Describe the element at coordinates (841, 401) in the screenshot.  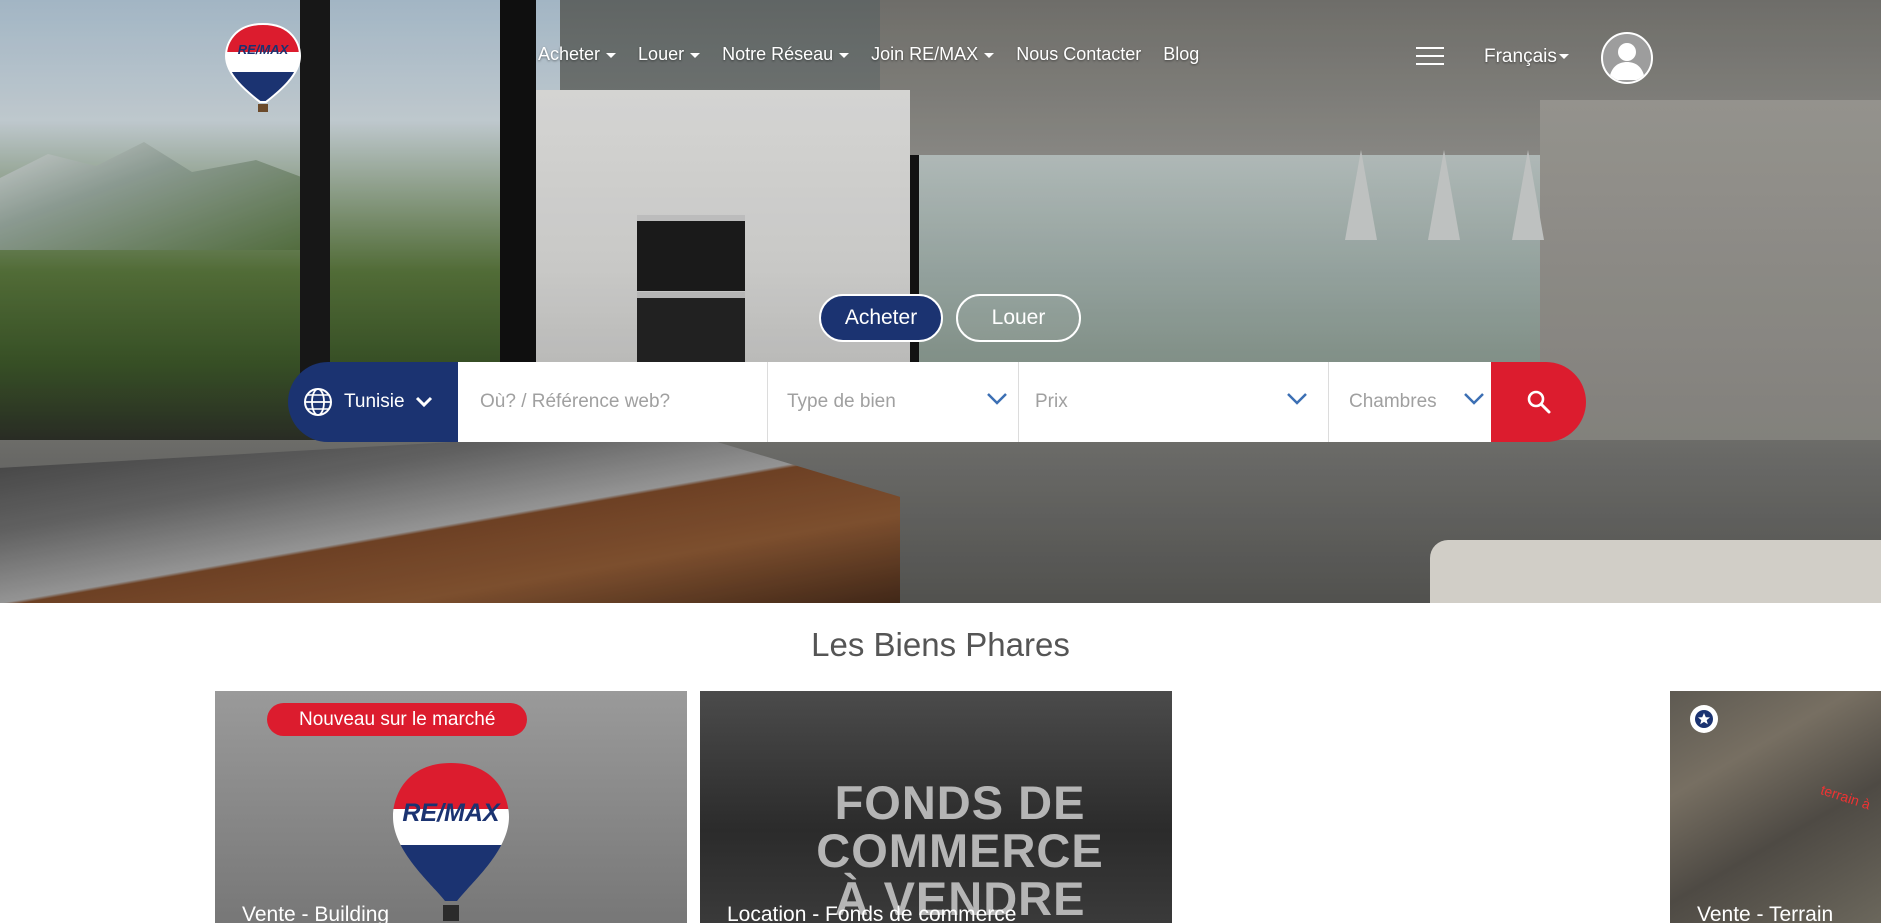
I see `property-type-placeholder: Type de bien` at that location.